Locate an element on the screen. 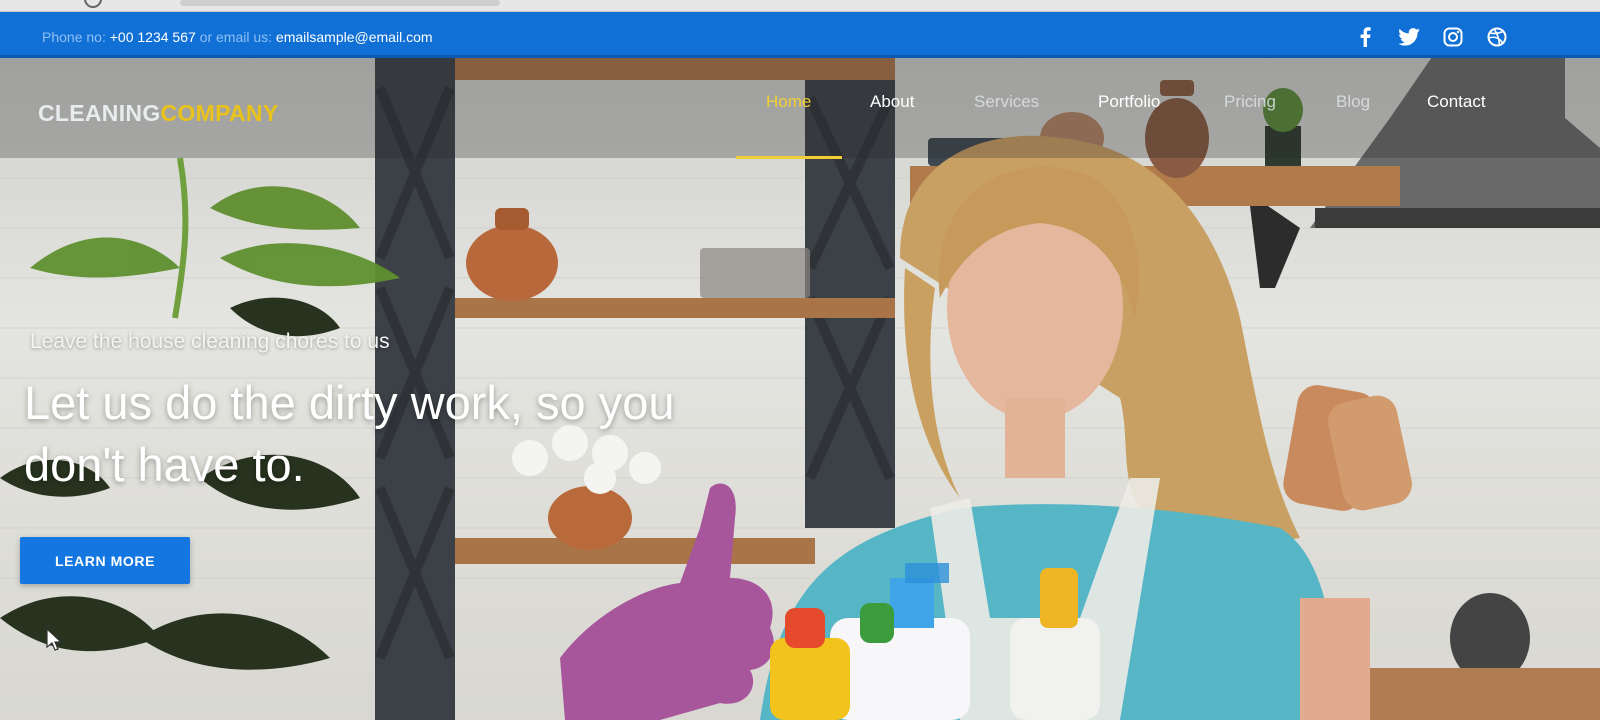 The width and height of the screenshot is (1600, 720). mouse-cursor-icon is located at coordinates (54, 639).